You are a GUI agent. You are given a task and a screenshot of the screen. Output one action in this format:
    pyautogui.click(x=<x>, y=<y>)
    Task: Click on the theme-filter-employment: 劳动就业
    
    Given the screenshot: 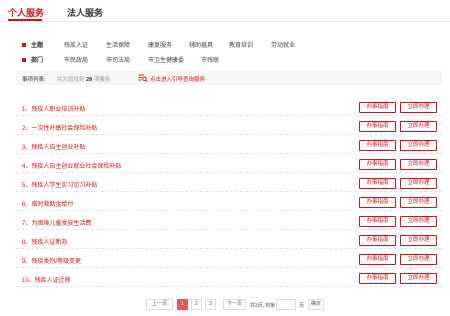 What is the action you would take?
    pyautogui.click(x=283, y=44)
    